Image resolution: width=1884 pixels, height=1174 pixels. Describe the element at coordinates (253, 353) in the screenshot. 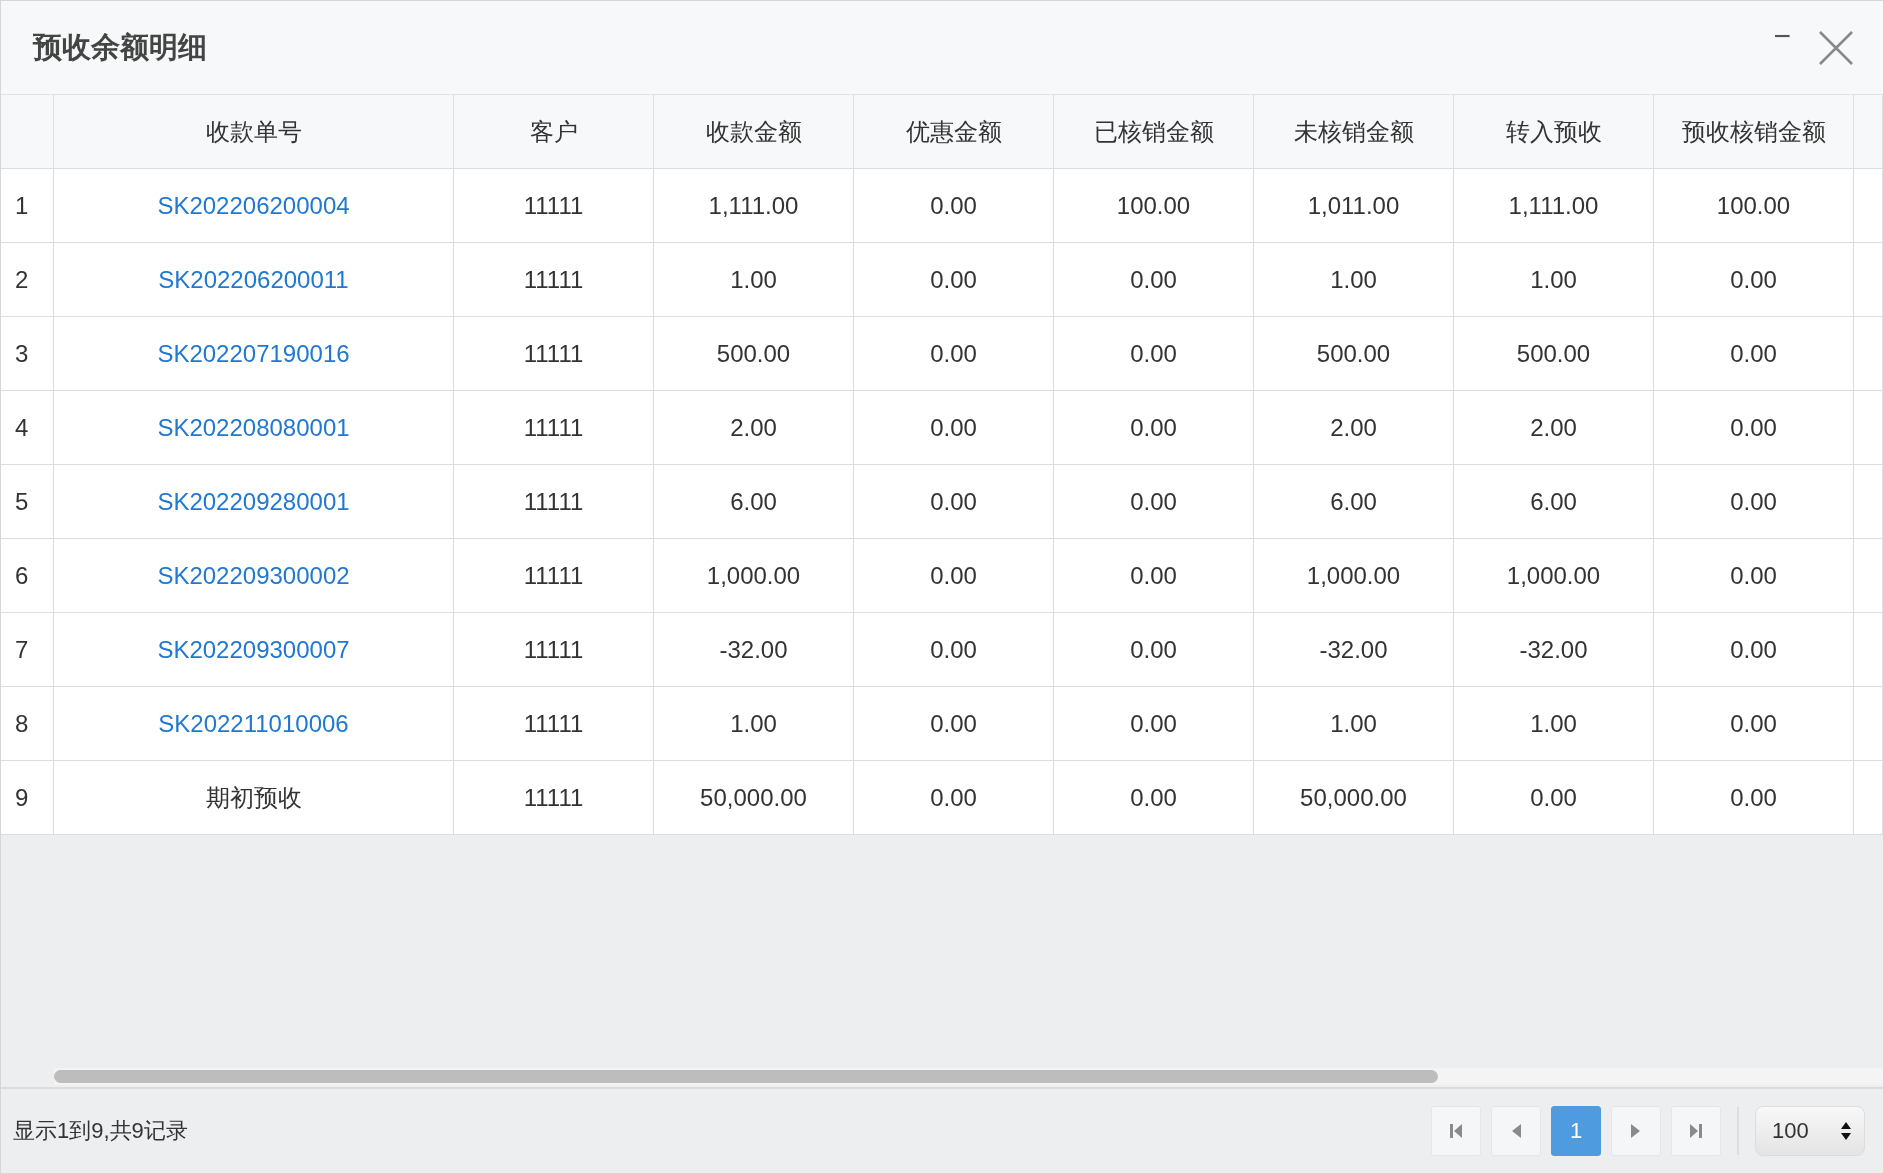

I see `receipt-link: SK202207190016` at that location.